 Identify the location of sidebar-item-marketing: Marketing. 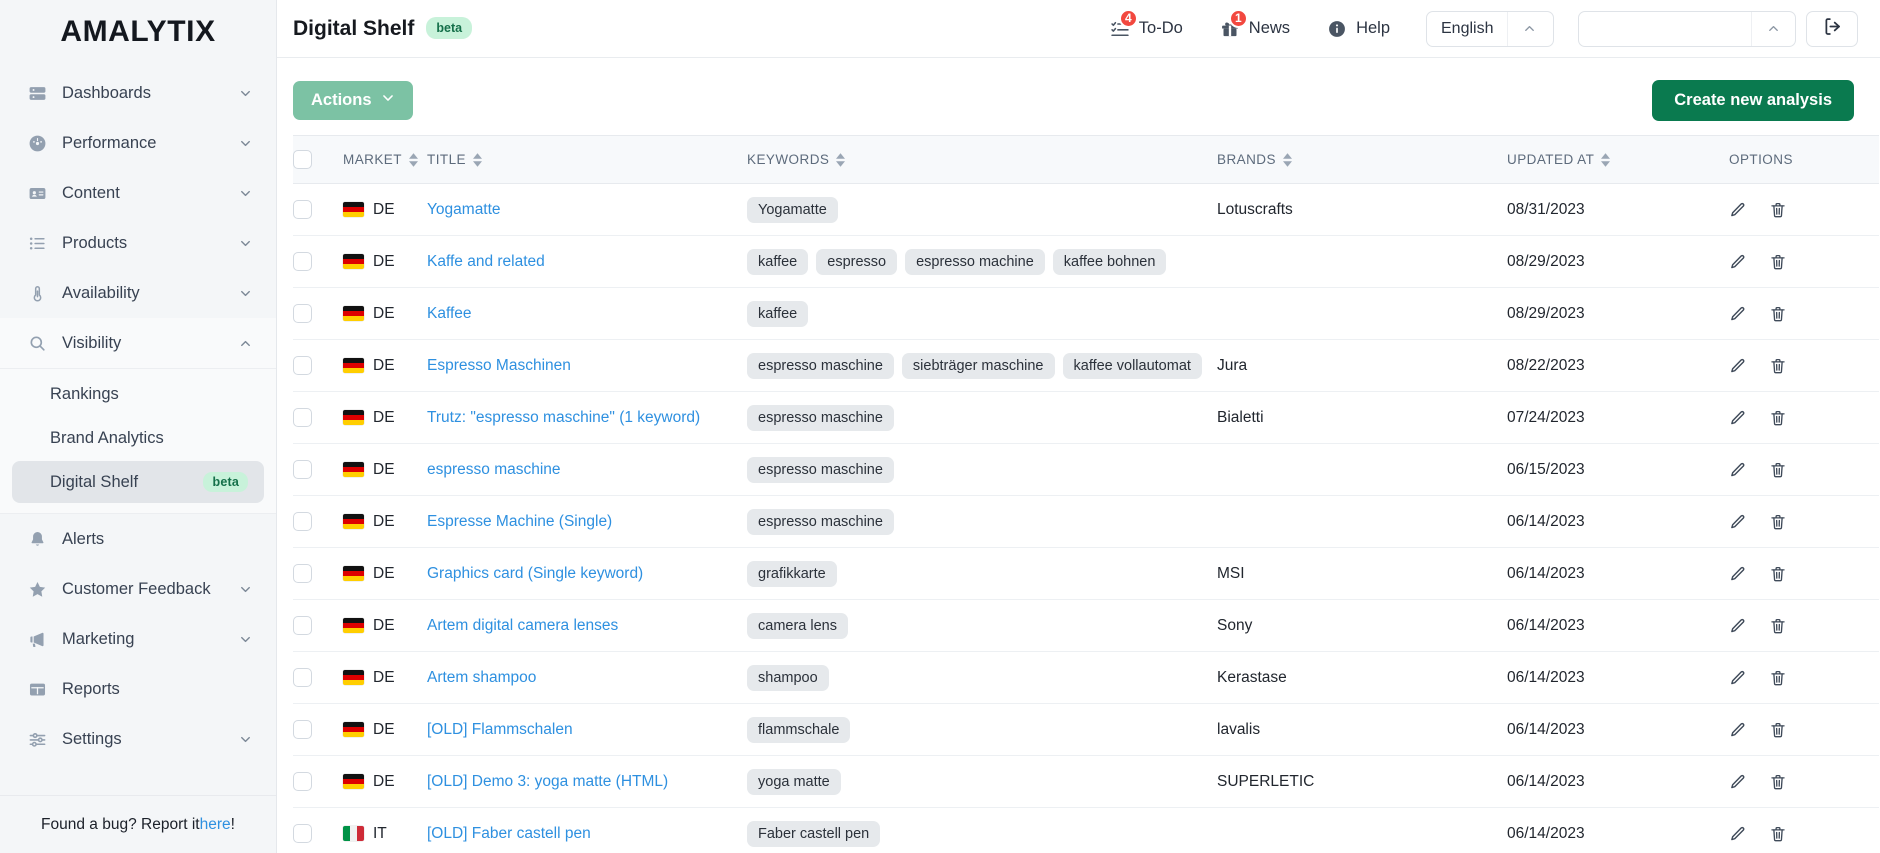
(138, 639).